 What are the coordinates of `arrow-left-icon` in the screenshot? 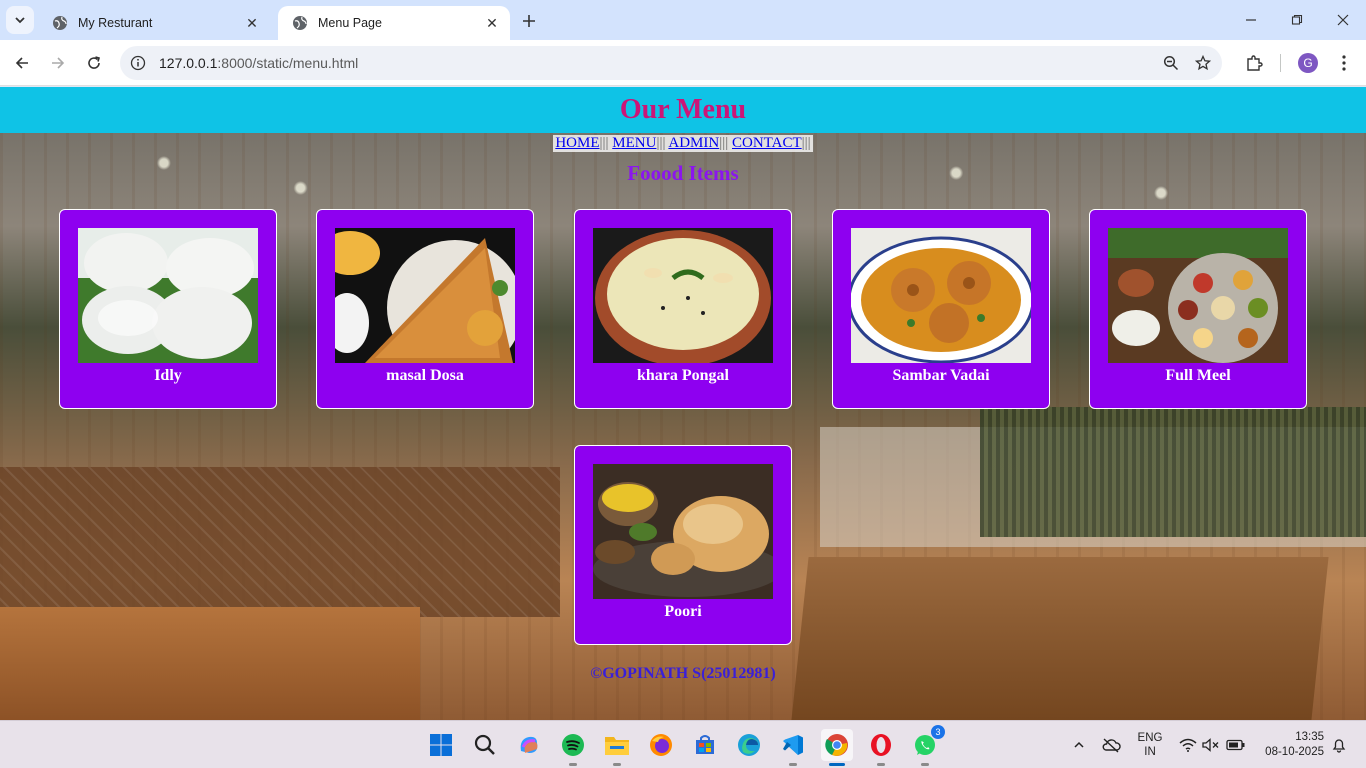 It's located at (21, 63).